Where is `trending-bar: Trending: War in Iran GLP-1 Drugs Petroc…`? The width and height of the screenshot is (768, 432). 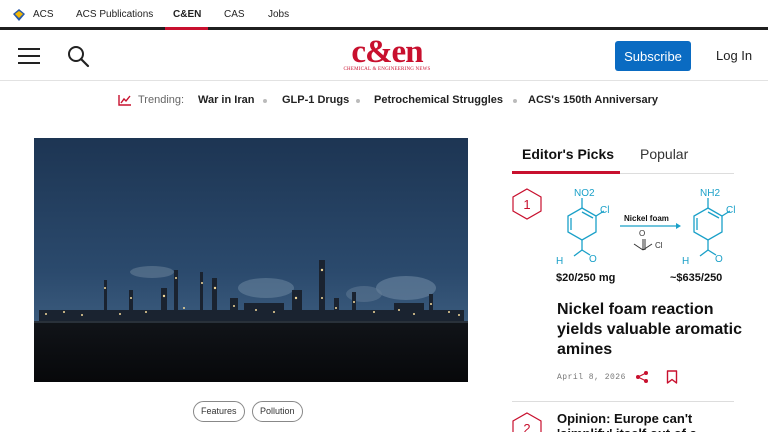
trending-bar: Trending: War in Iran GLP-1 Drugs Petroc… is located at coordinates (384, 101).